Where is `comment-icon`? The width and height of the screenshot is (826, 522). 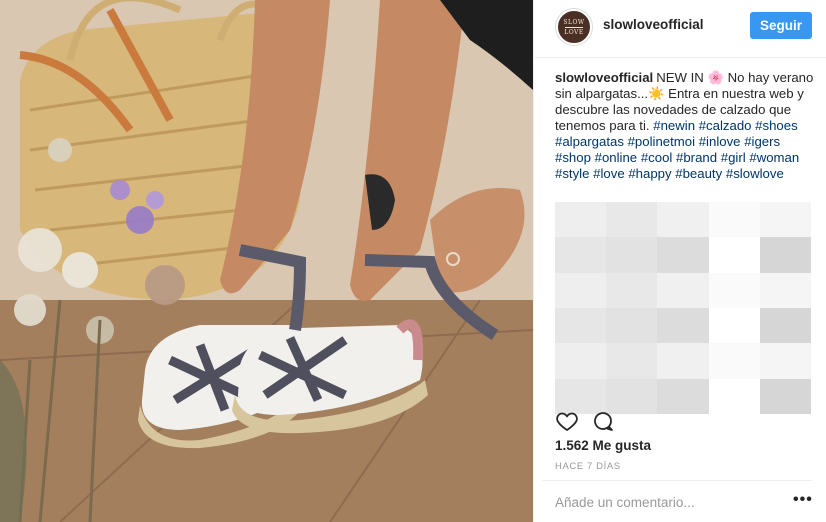
comment-icon is located at coordinates (603, 421).